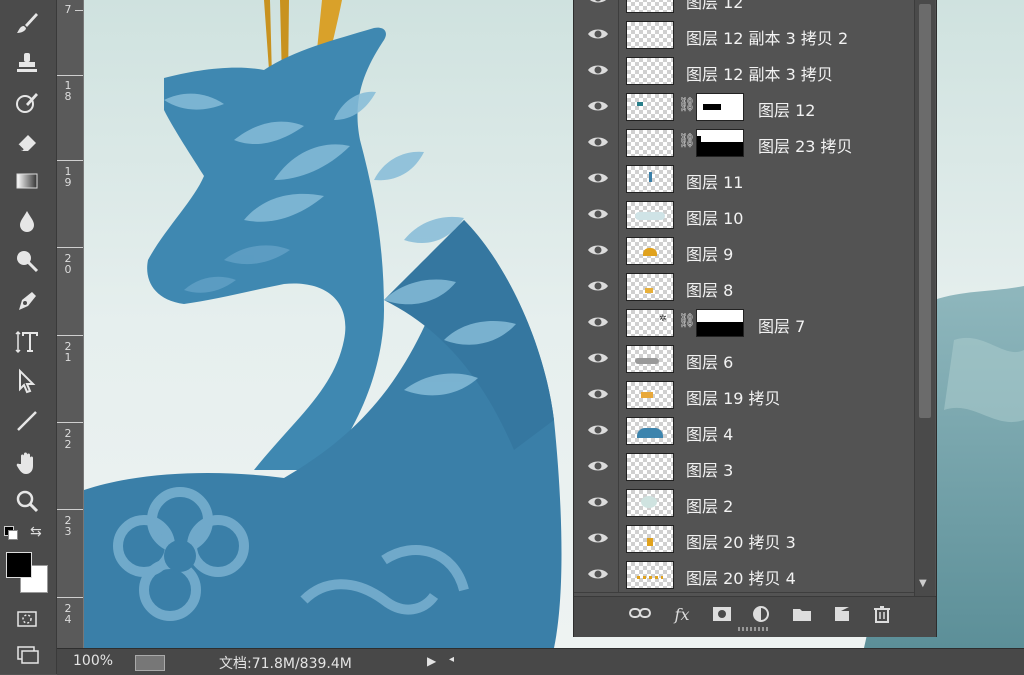  Describe the element at coordinates (744, 358) in the screenshot. I see `layer-row: 图层 6` at that location.